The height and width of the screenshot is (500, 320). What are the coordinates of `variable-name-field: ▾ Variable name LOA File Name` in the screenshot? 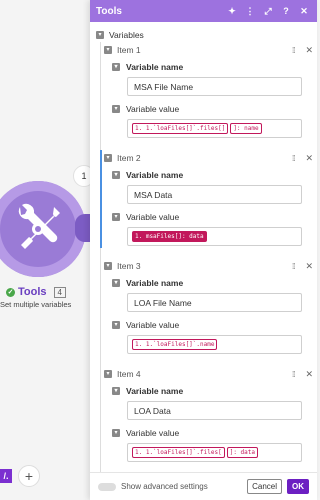 It's located at (212, 295).